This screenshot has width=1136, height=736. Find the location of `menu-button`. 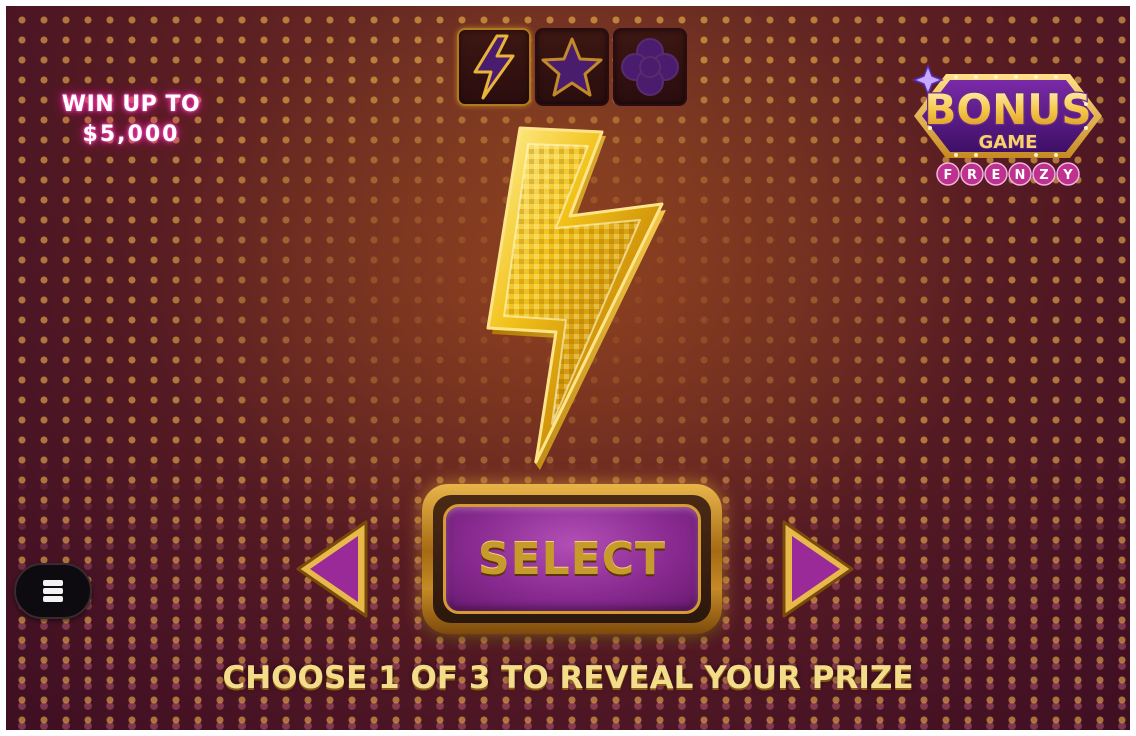

menu-button is located at coordinates (53, 591).